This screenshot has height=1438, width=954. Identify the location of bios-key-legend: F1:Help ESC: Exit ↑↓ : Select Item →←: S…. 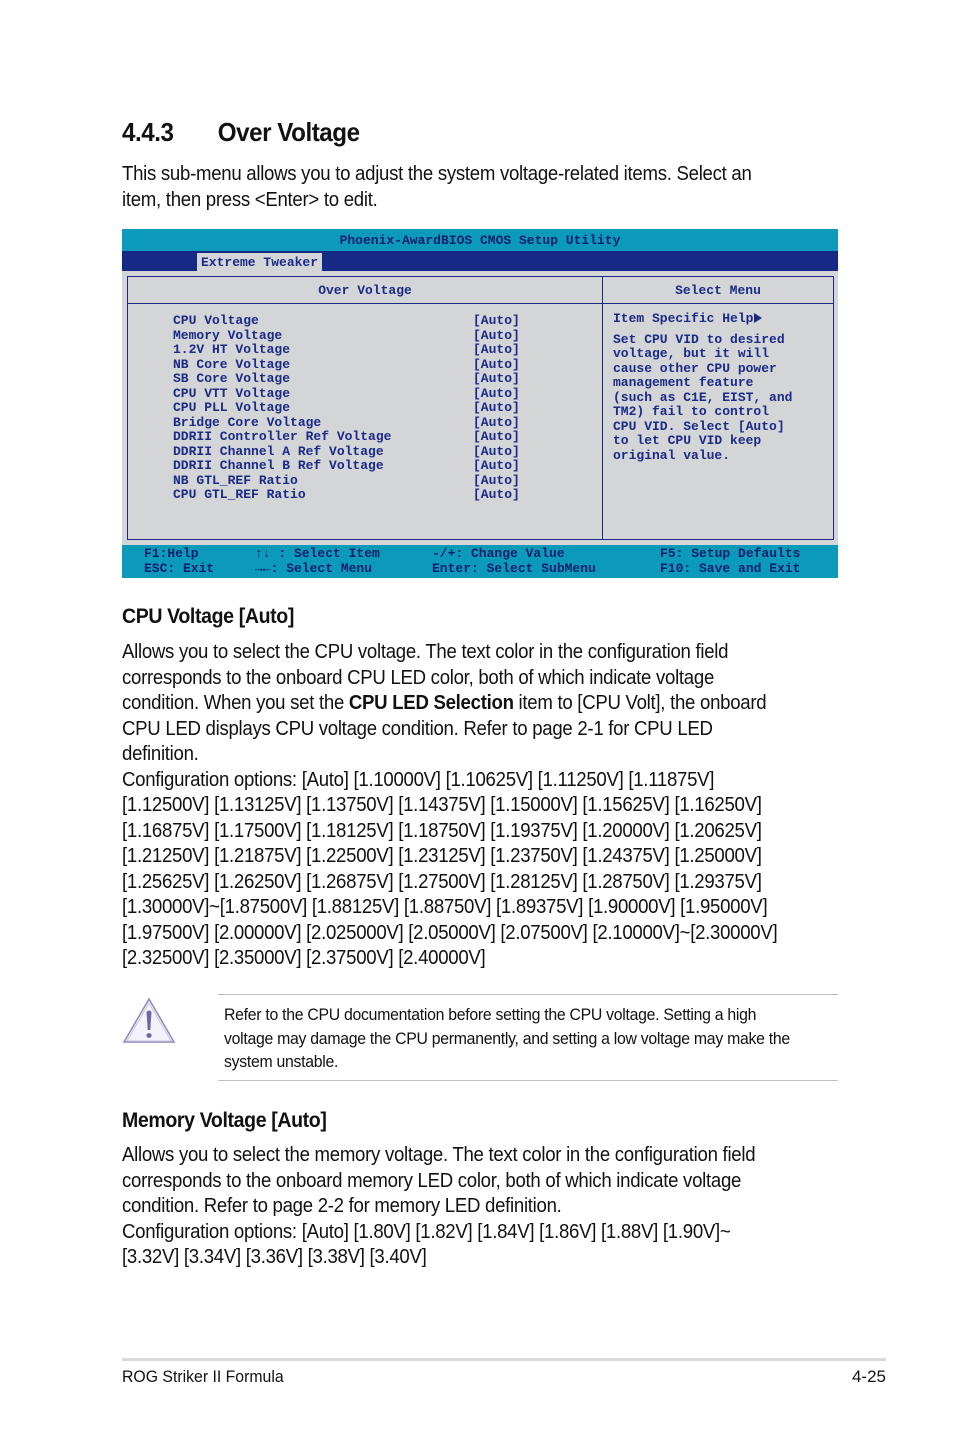
(480, 561).